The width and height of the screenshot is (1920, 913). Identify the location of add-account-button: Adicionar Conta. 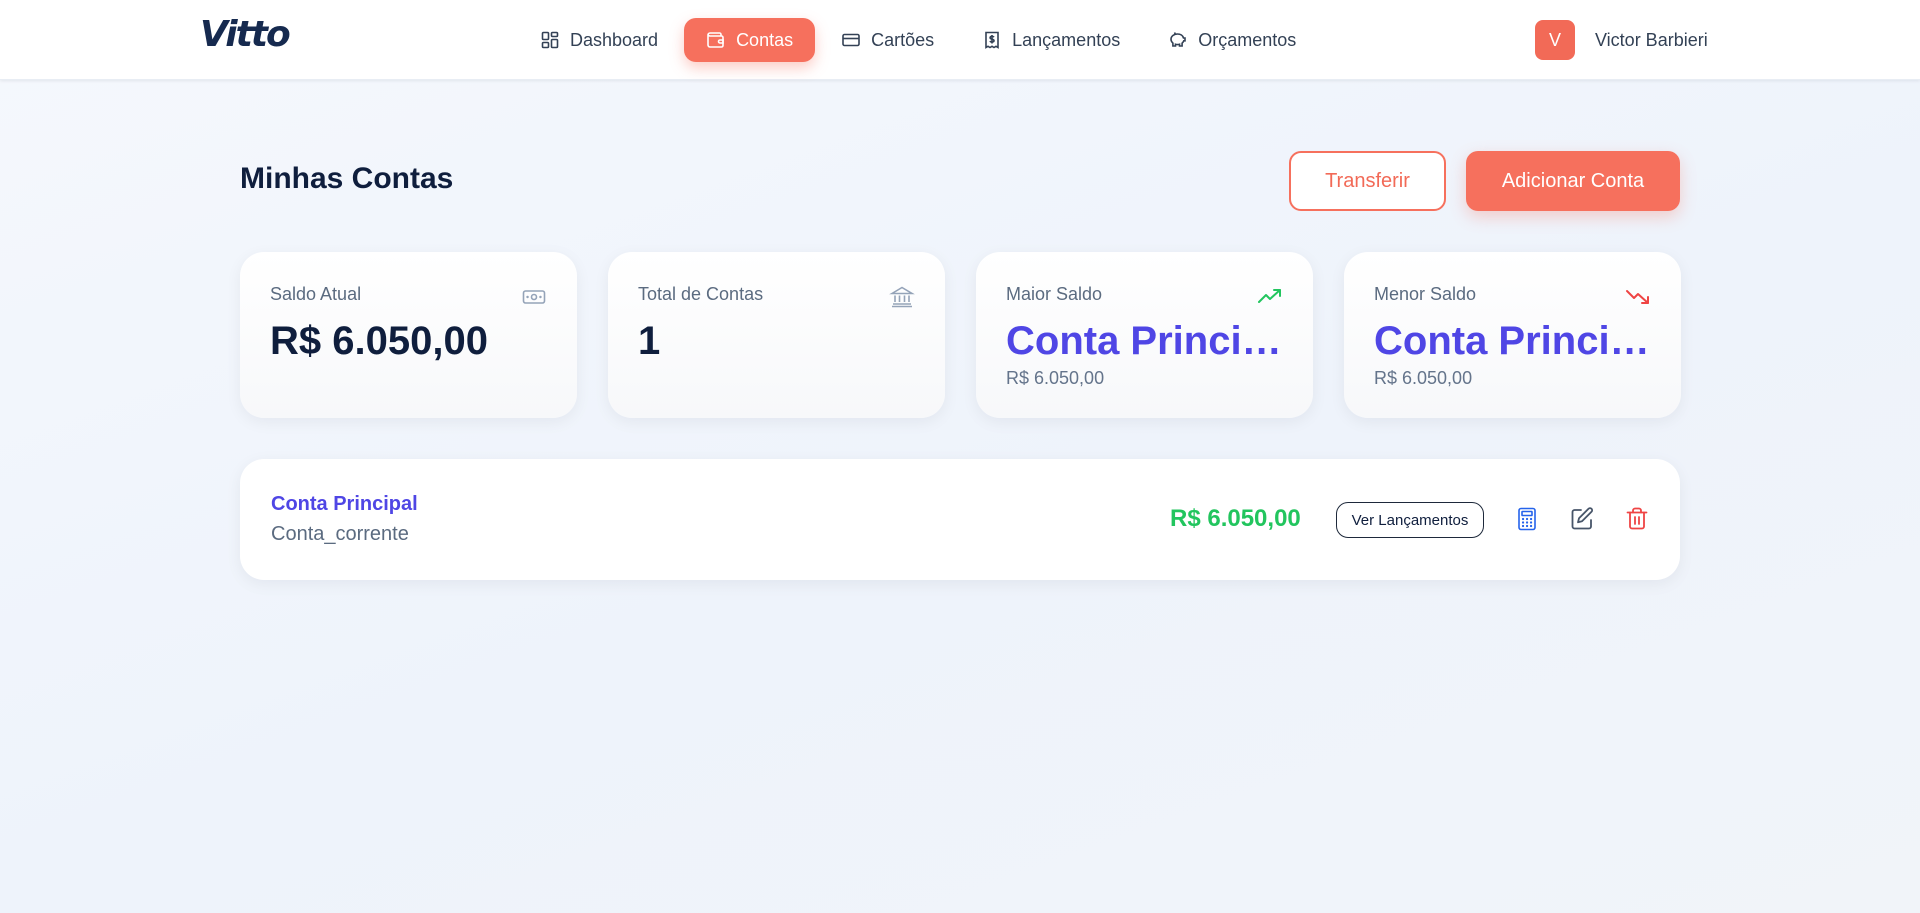
(1573, 181).